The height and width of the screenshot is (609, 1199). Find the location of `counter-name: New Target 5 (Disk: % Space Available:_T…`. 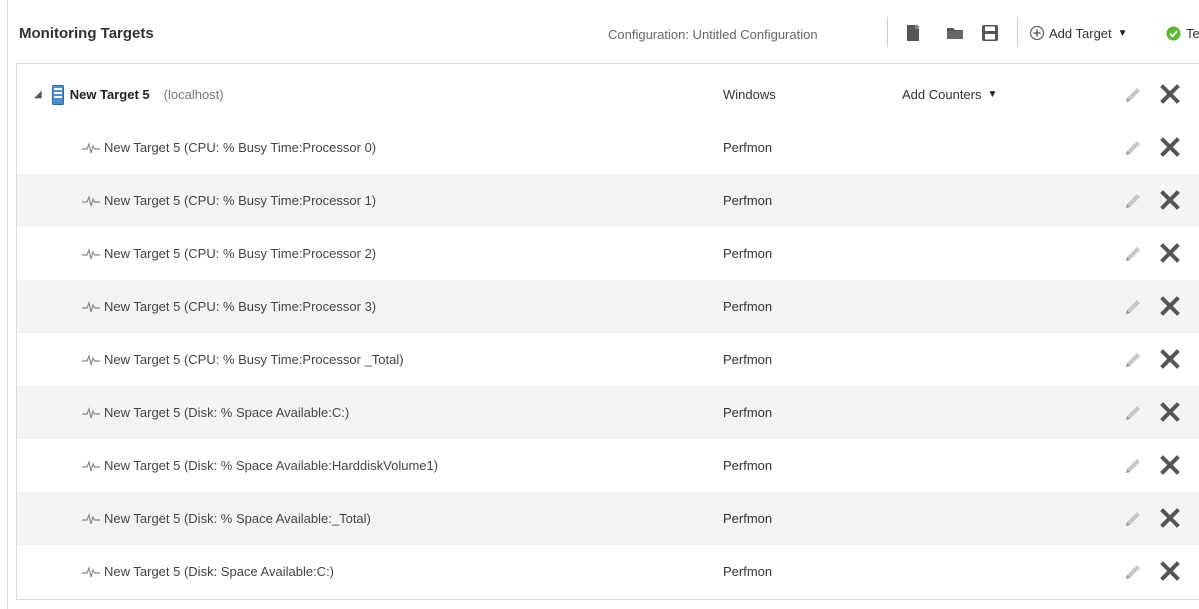

counter-name: New Target 5 (Disk: % Space Available:_T… is located at coordinates (237, 518).